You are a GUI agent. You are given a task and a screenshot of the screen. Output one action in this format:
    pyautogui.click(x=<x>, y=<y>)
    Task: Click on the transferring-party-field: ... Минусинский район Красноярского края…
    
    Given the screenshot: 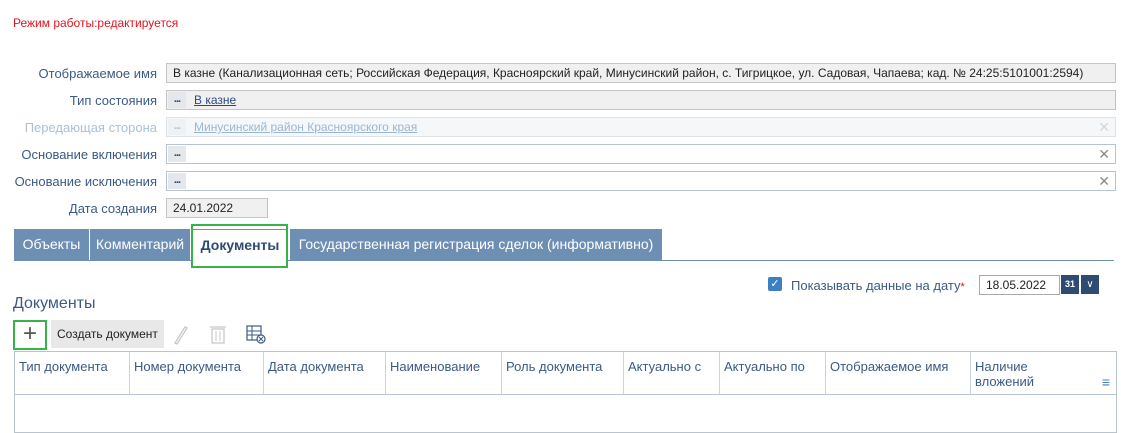 What is the action you would take?
    pyautogui.click(x=641, y=127)
    